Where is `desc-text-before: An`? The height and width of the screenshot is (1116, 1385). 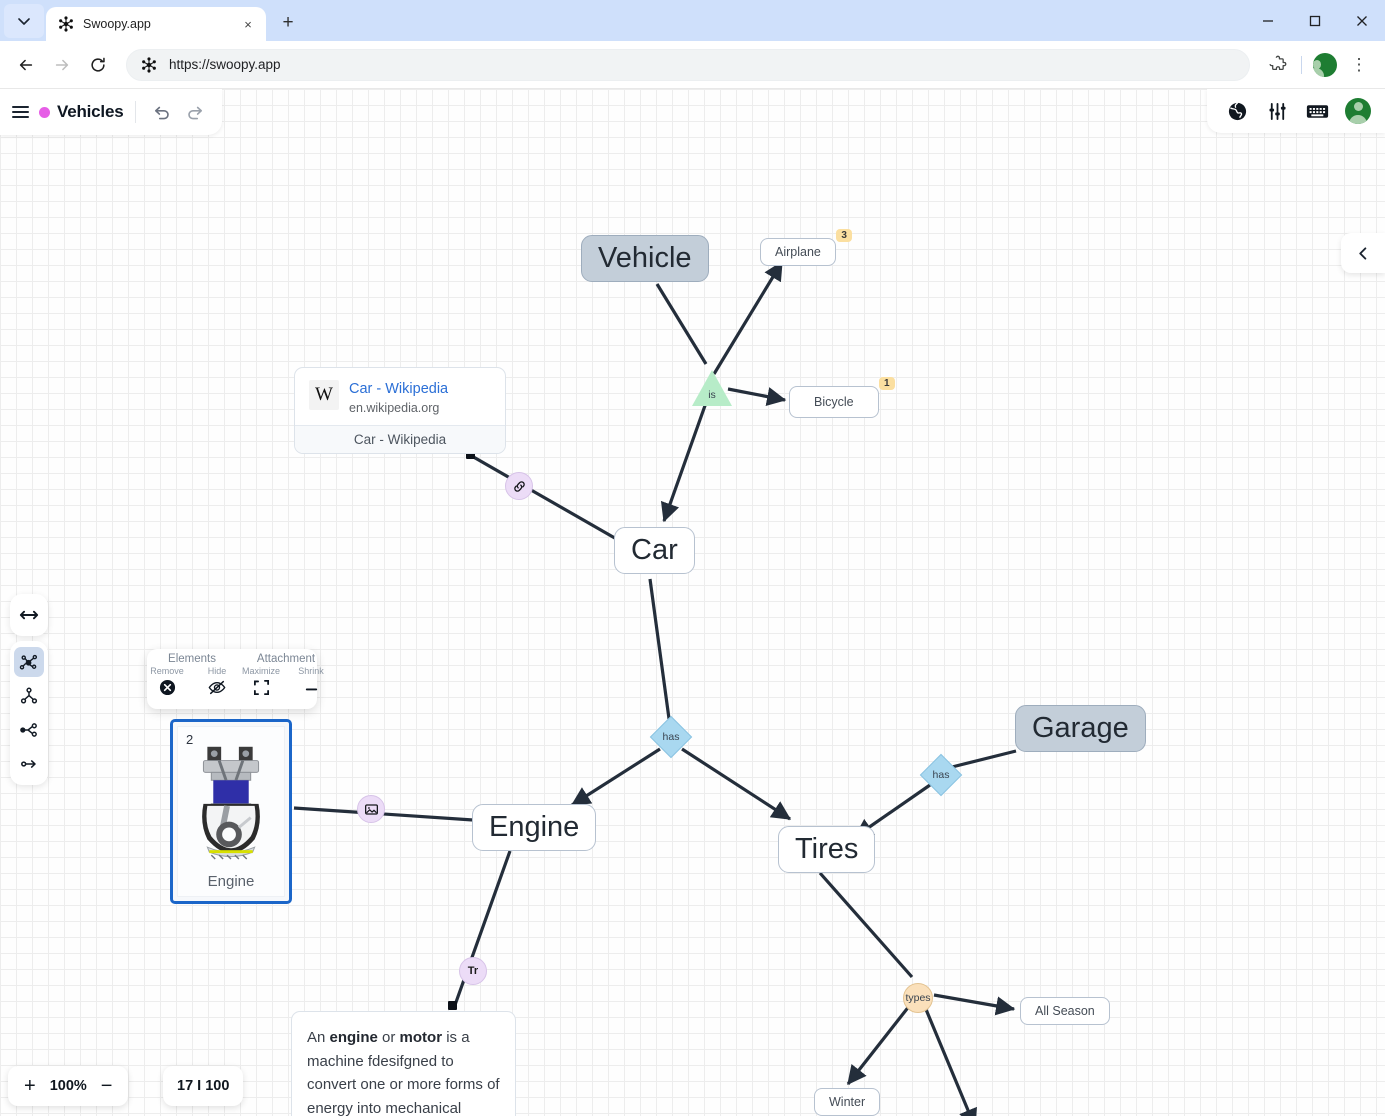 desc-text-before: An is located at coordinates (318, 1037).